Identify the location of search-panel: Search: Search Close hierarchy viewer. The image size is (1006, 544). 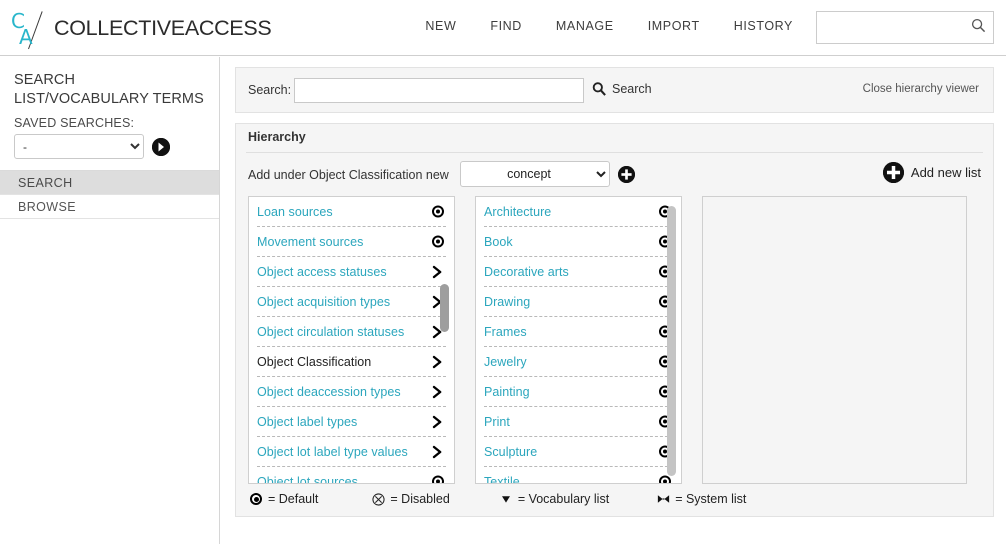
(614, 90).